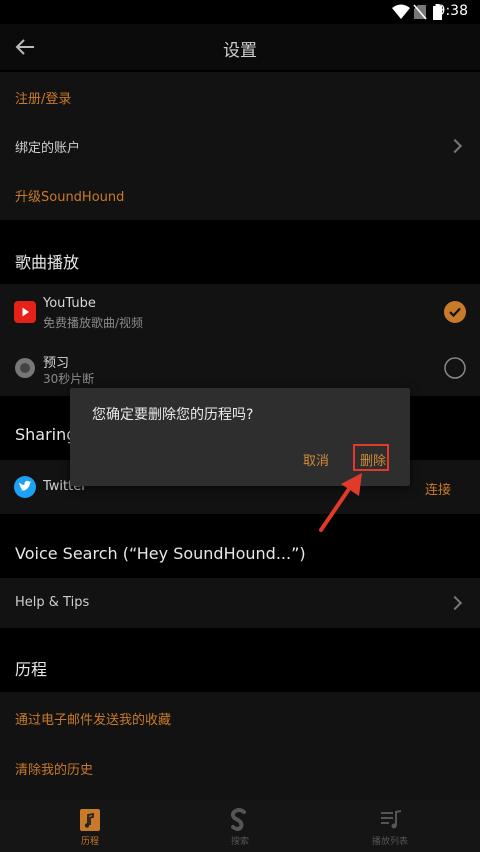 The width and height of the screenshot is (480, 852). I want to click on wifi-icon, so click(401, 11).